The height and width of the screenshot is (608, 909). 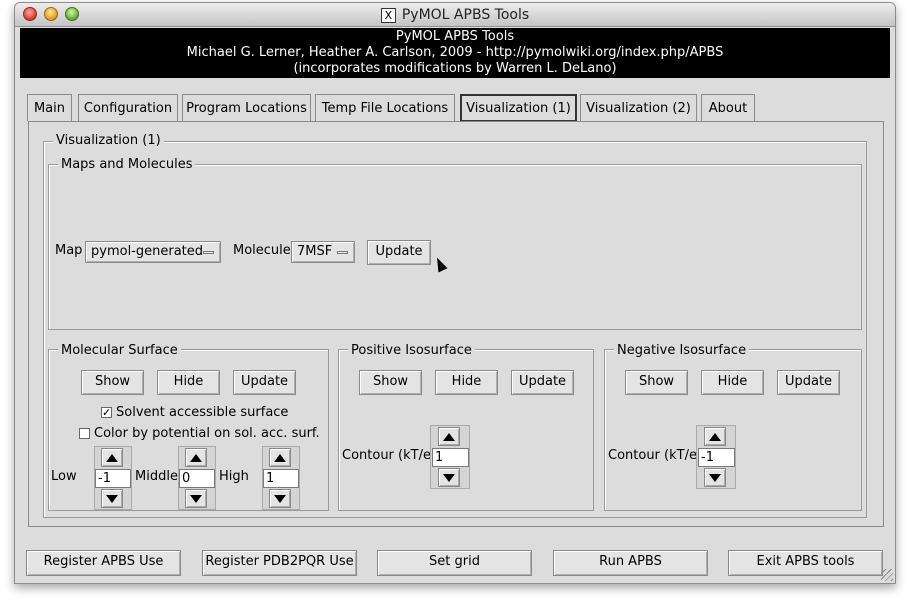 I want to click on molecule-select-value: 7MSF, so click(x=315, y=251).